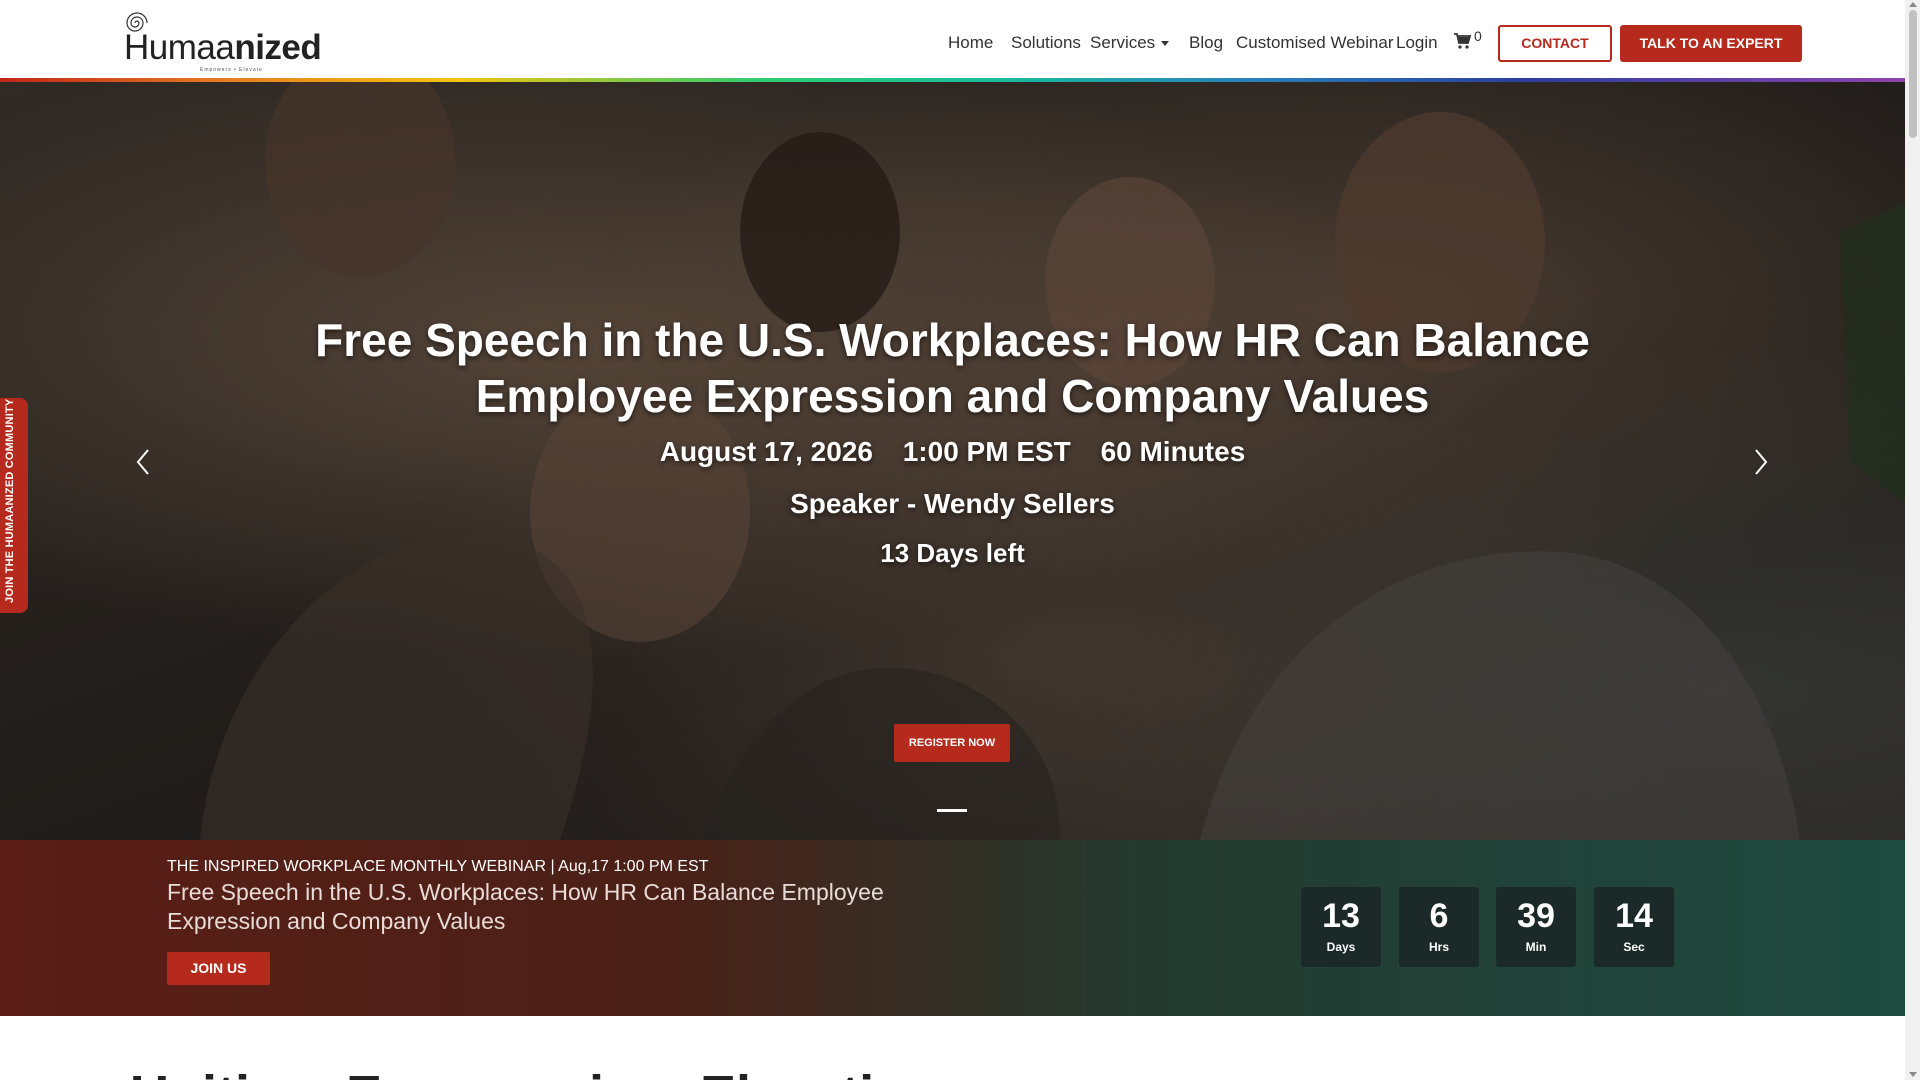  Describe the element at coordinates (1912, 540) in the screenshot. I see `page-scrollbar` at that location.